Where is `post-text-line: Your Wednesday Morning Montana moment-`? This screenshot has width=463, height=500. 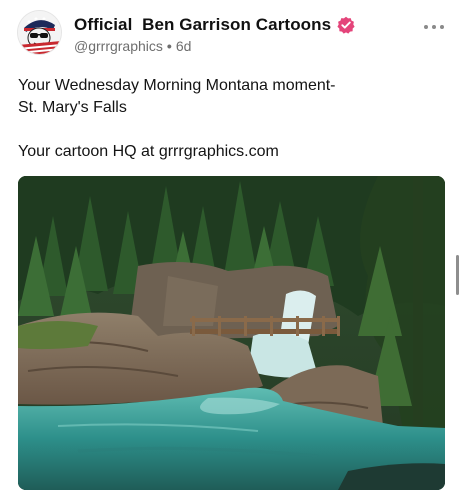
post-text-line: Your Wednesday Morning Montana moment- is located at coordinates (177, 85).